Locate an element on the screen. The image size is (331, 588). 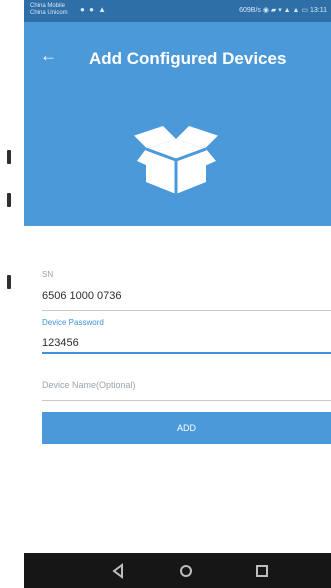
carrier-secondary: China Unicom is located at coordinates (49, 13).